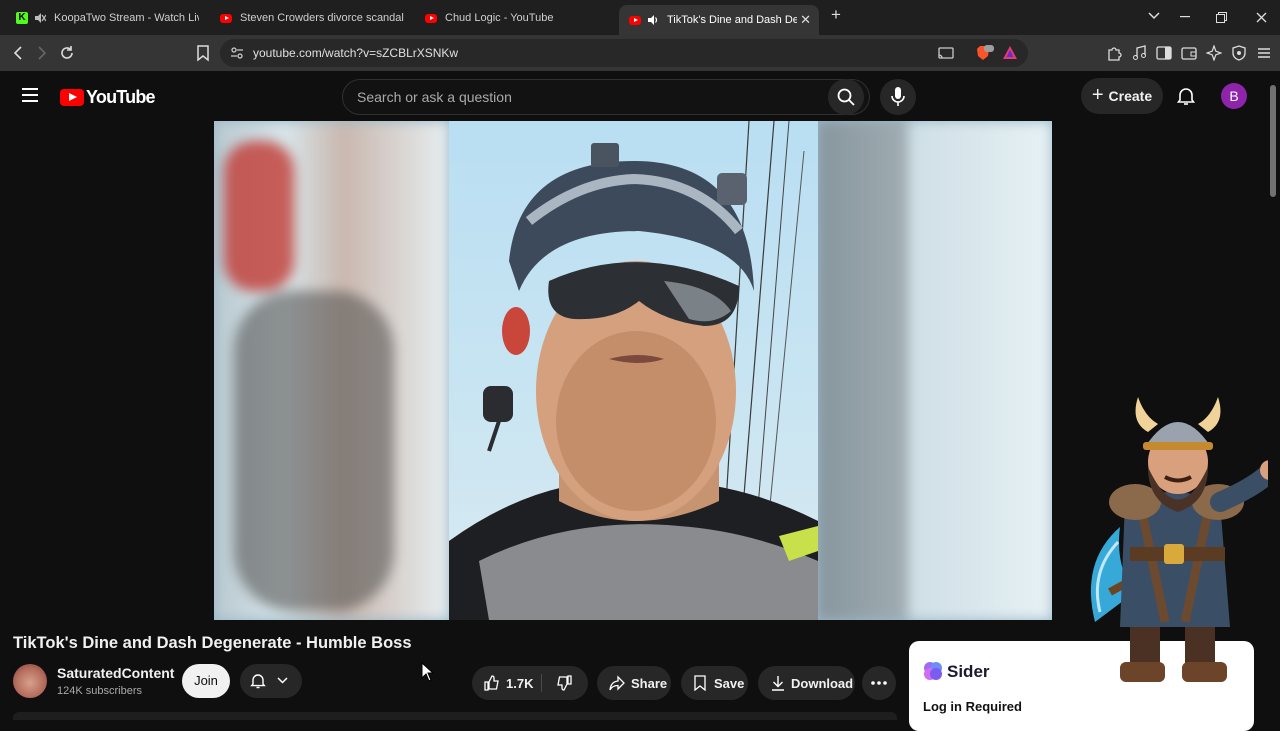 This screenshot has height=731, width=1280. I want to click on browser-tab-steven-crowder: Steven Crowders divorce scandal | RE, so click(310, 18).